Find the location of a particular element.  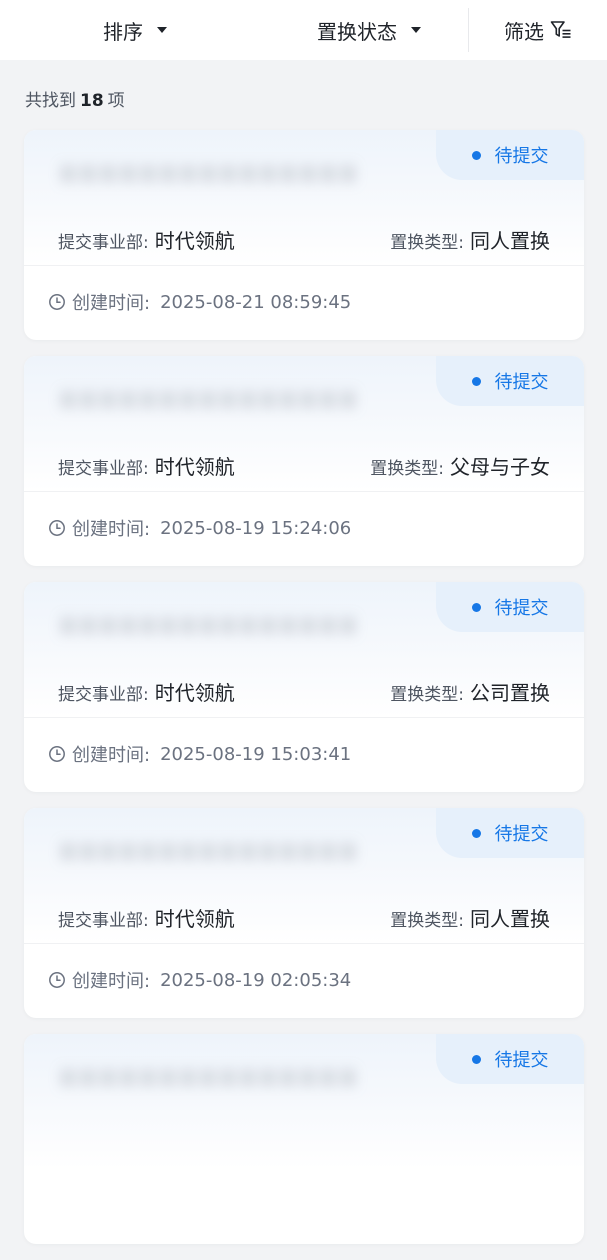

filter-icon is located at coordinates (561, 30).